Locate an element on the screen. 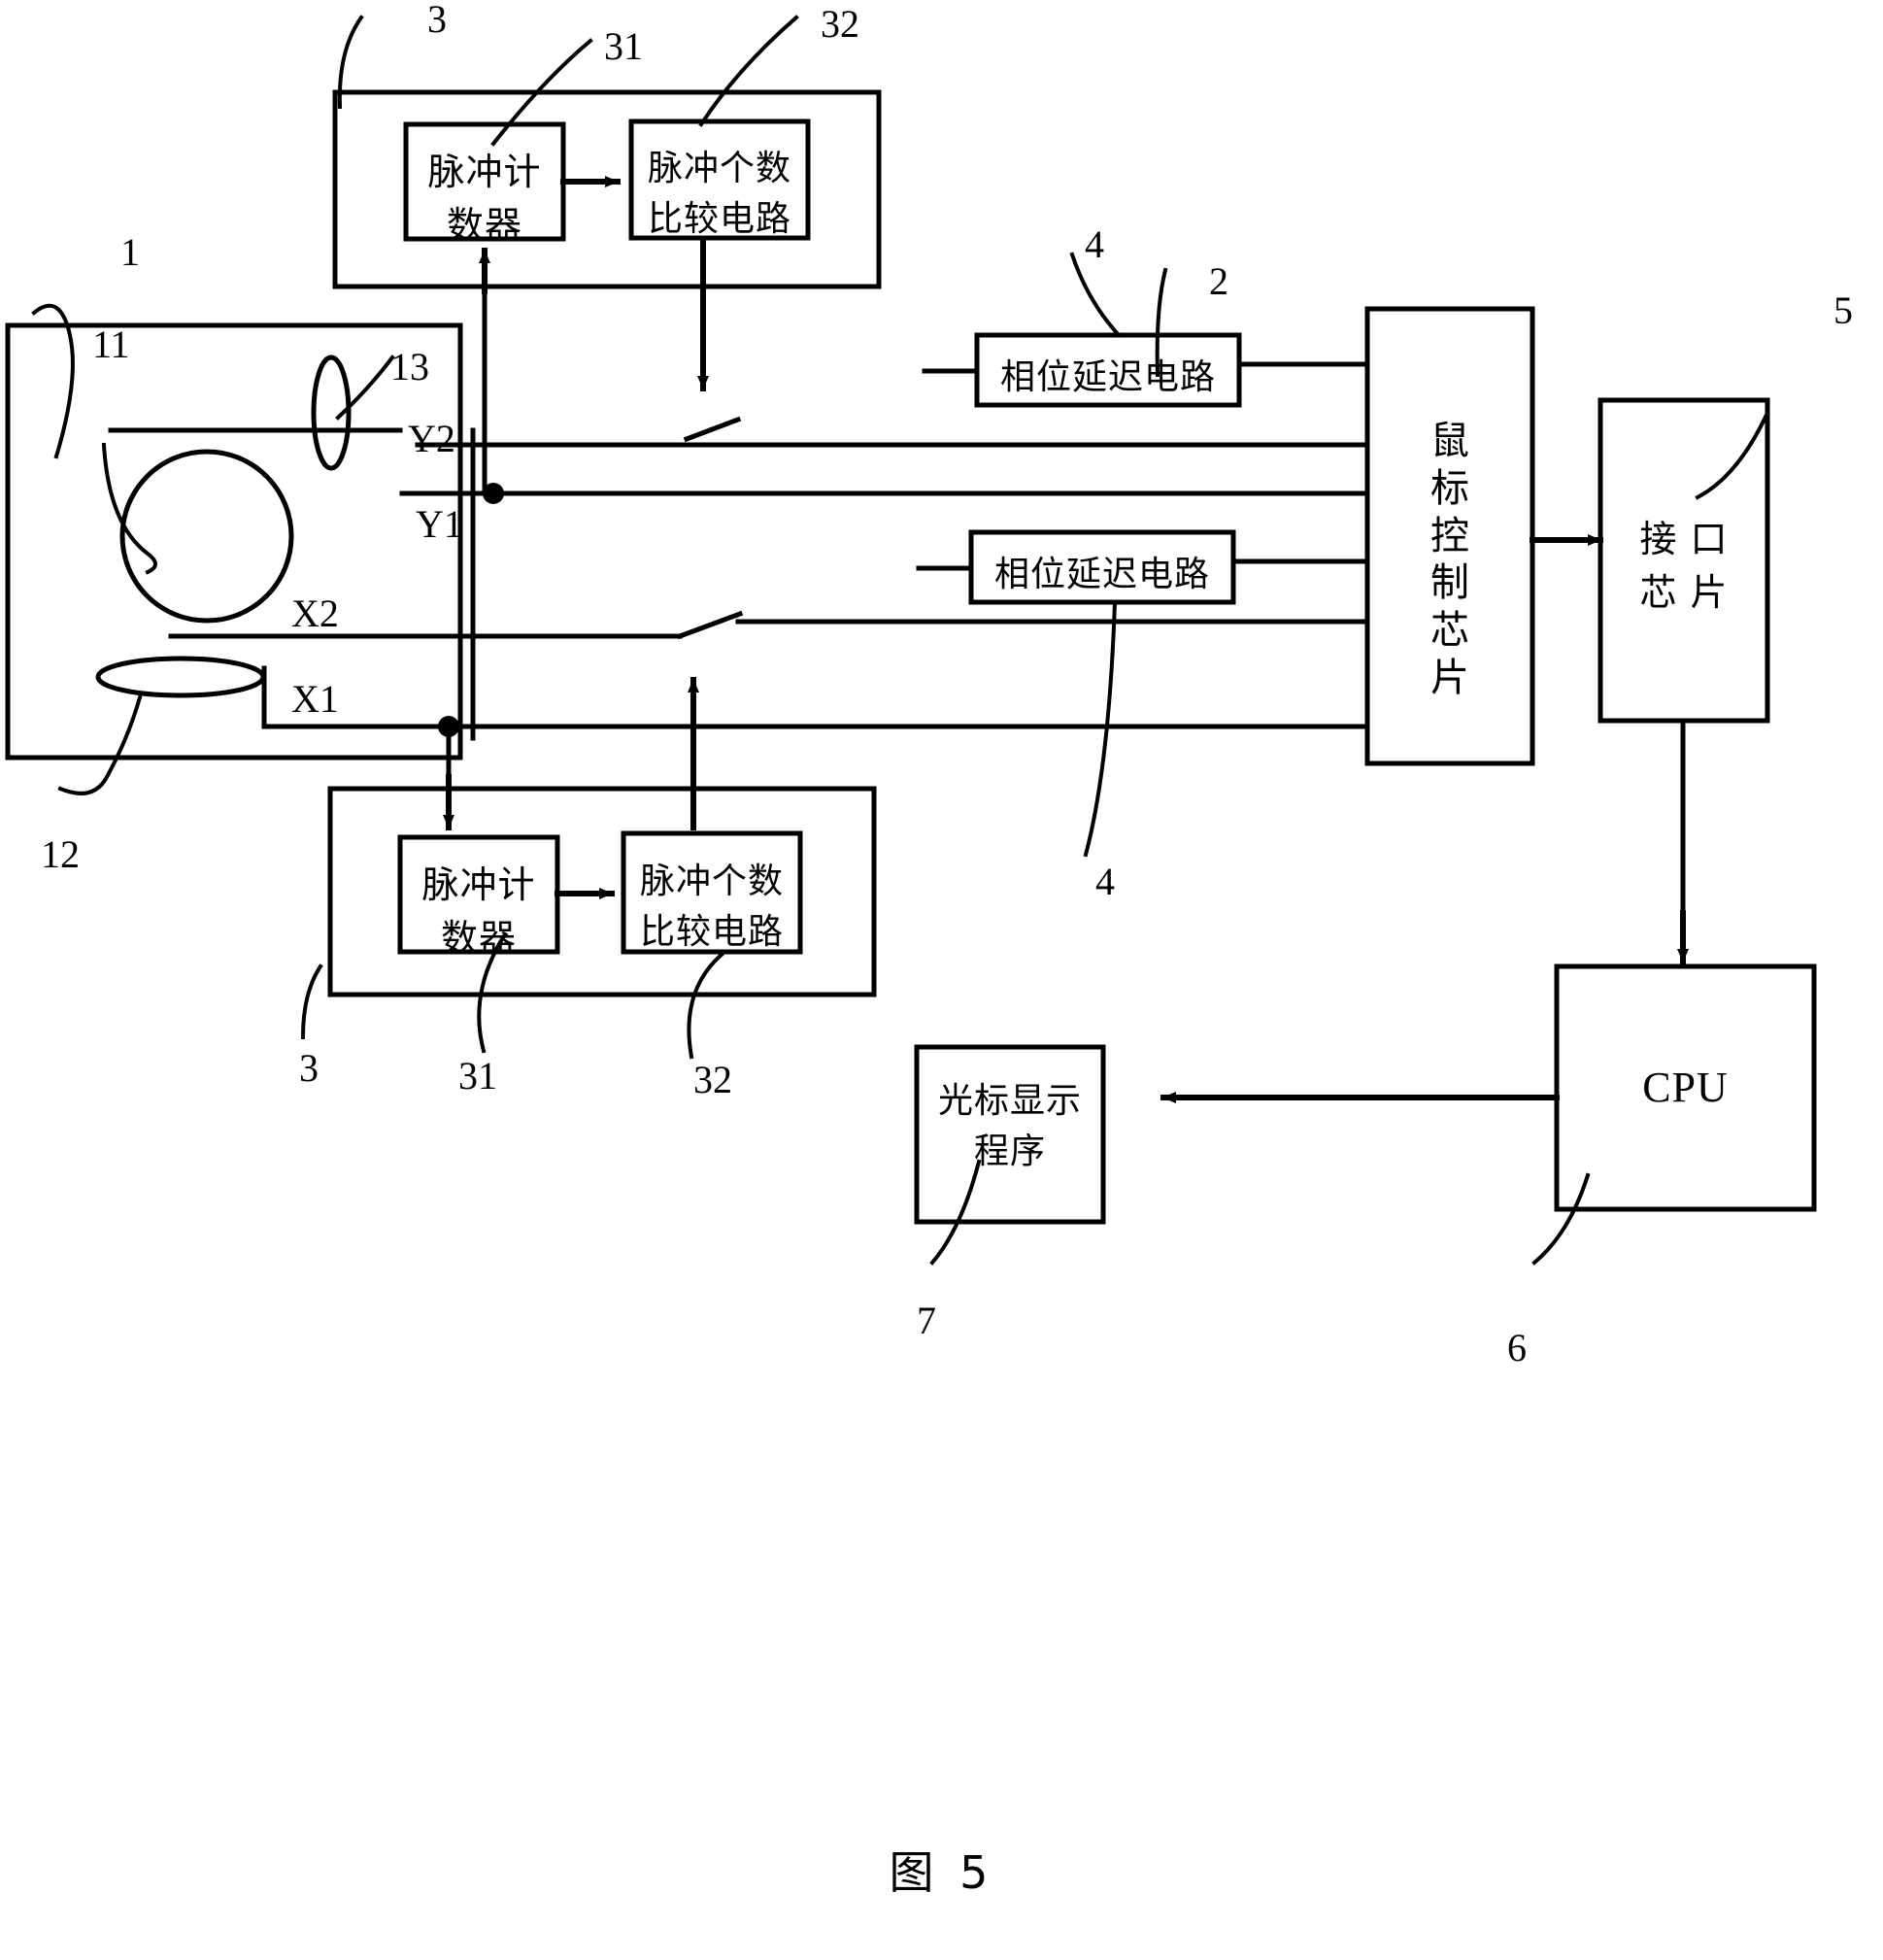  figure-caption-text: 图 5 is located at coordinates (942, 1872).